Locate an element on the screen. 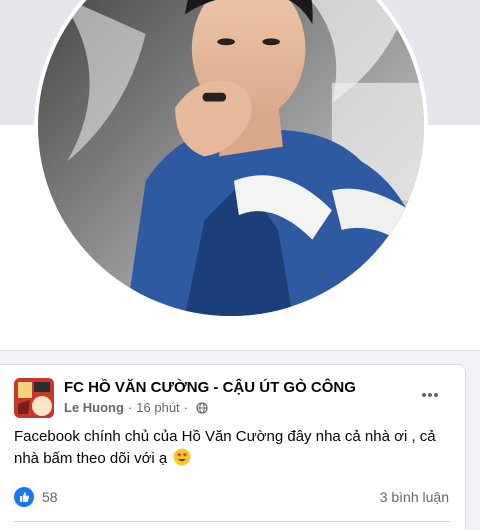  reaction-count: 58 is located at coordinates (50, 497).